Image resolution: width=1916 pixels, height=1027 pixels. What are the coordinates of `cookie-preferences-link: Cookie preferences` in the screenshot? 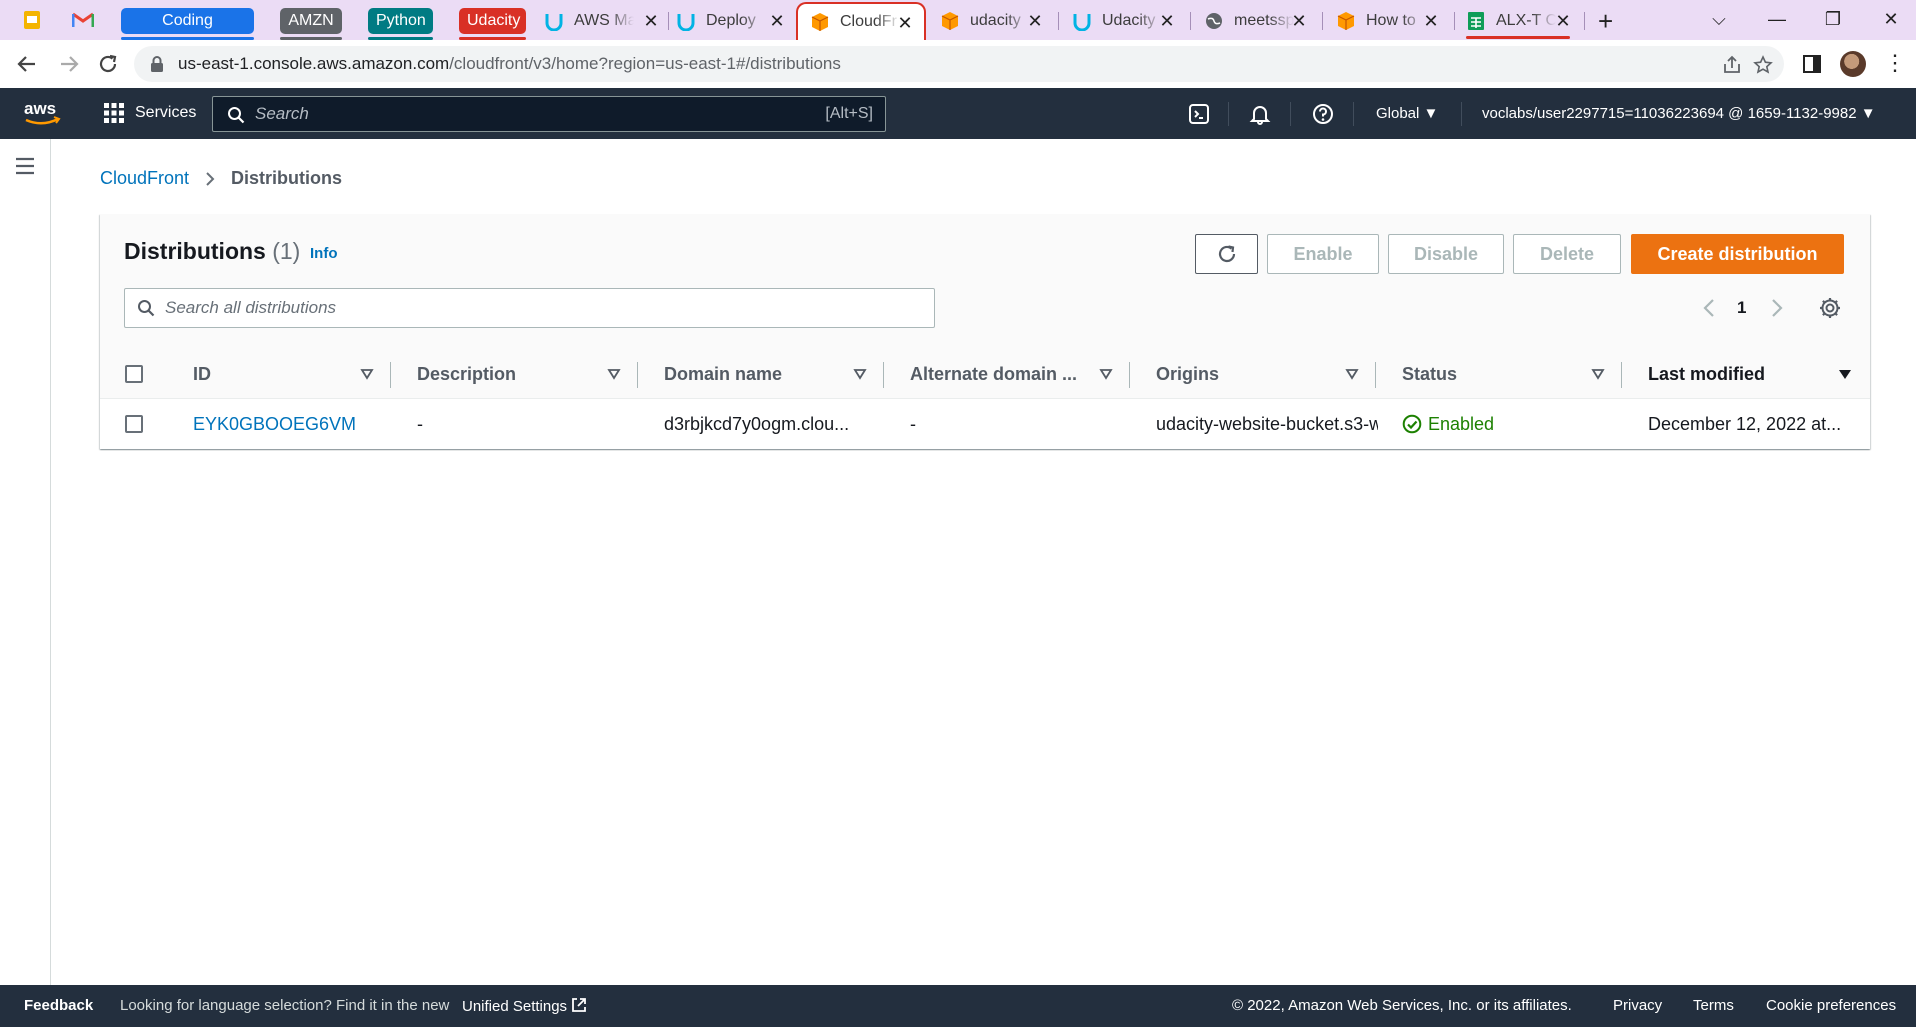 It's located at (1831, 1005).